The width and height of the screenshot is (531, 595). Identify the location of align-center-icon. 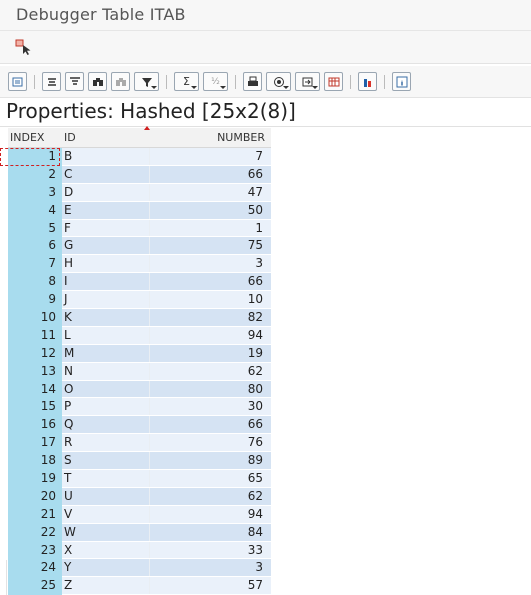
(51, 81).